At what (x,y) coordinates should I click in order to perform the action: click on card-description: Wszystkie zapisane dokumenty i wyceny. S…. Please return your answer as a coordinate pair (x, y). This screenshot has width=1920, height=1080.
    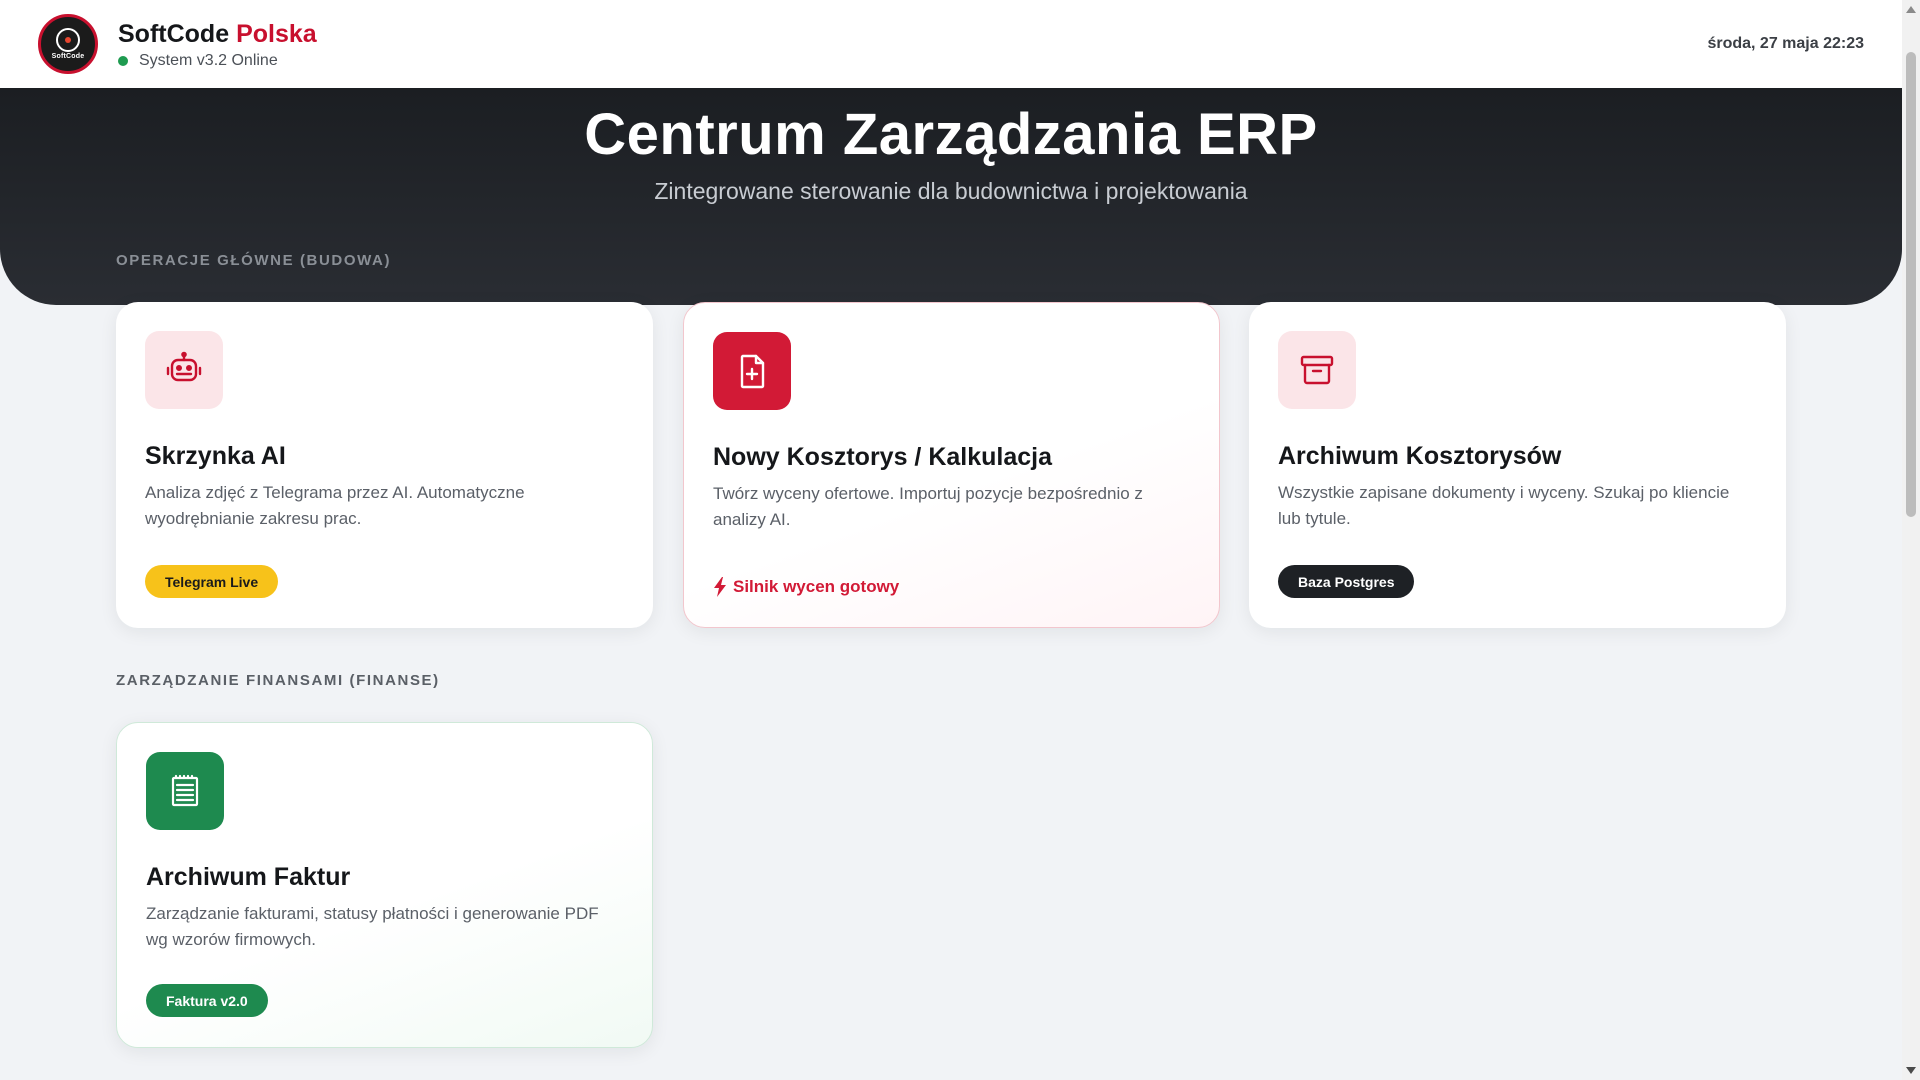
    Looking at the image, I should click on (1504, 505).